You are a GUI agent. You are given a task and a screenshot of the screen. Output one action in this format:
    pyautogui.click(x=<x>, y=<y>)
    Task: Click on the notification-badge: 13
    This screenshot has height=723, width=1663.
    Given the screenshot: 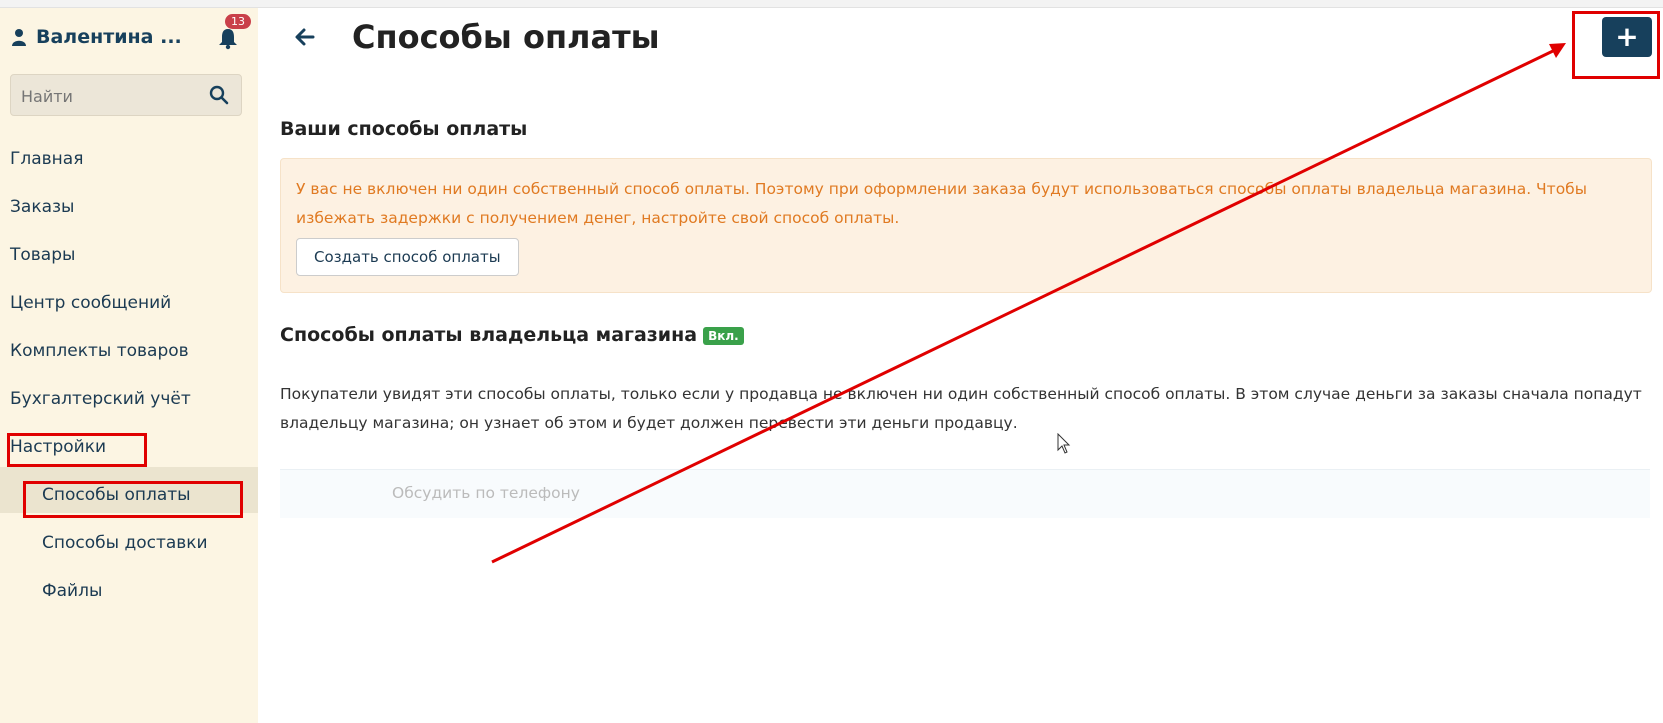 What is the action you would take?
    pyautogui.click(x=238, y=21)
    